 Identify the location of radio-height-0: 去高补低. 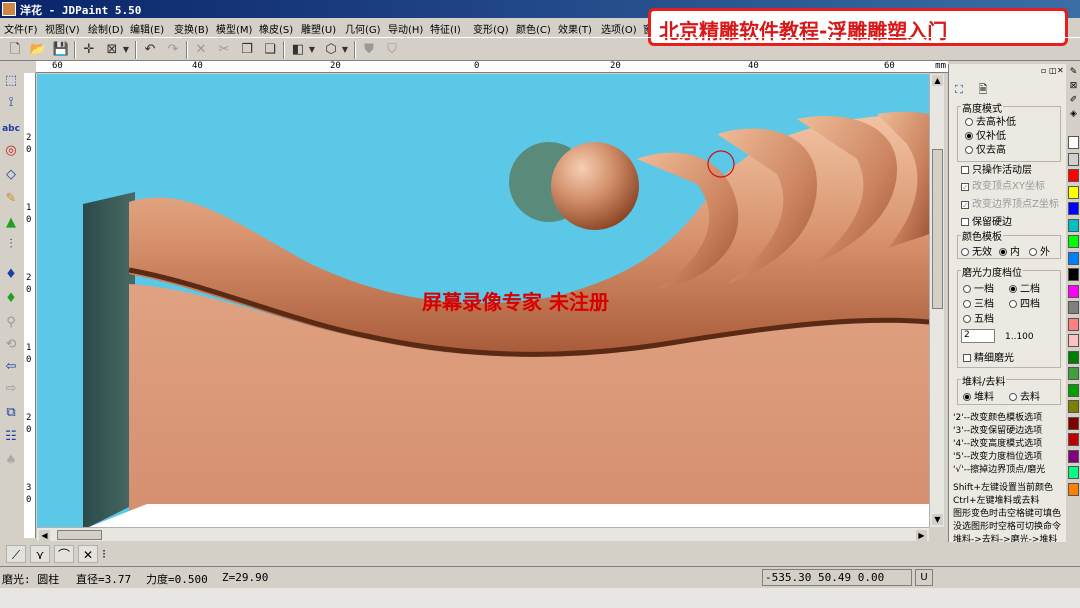
(990, 120).